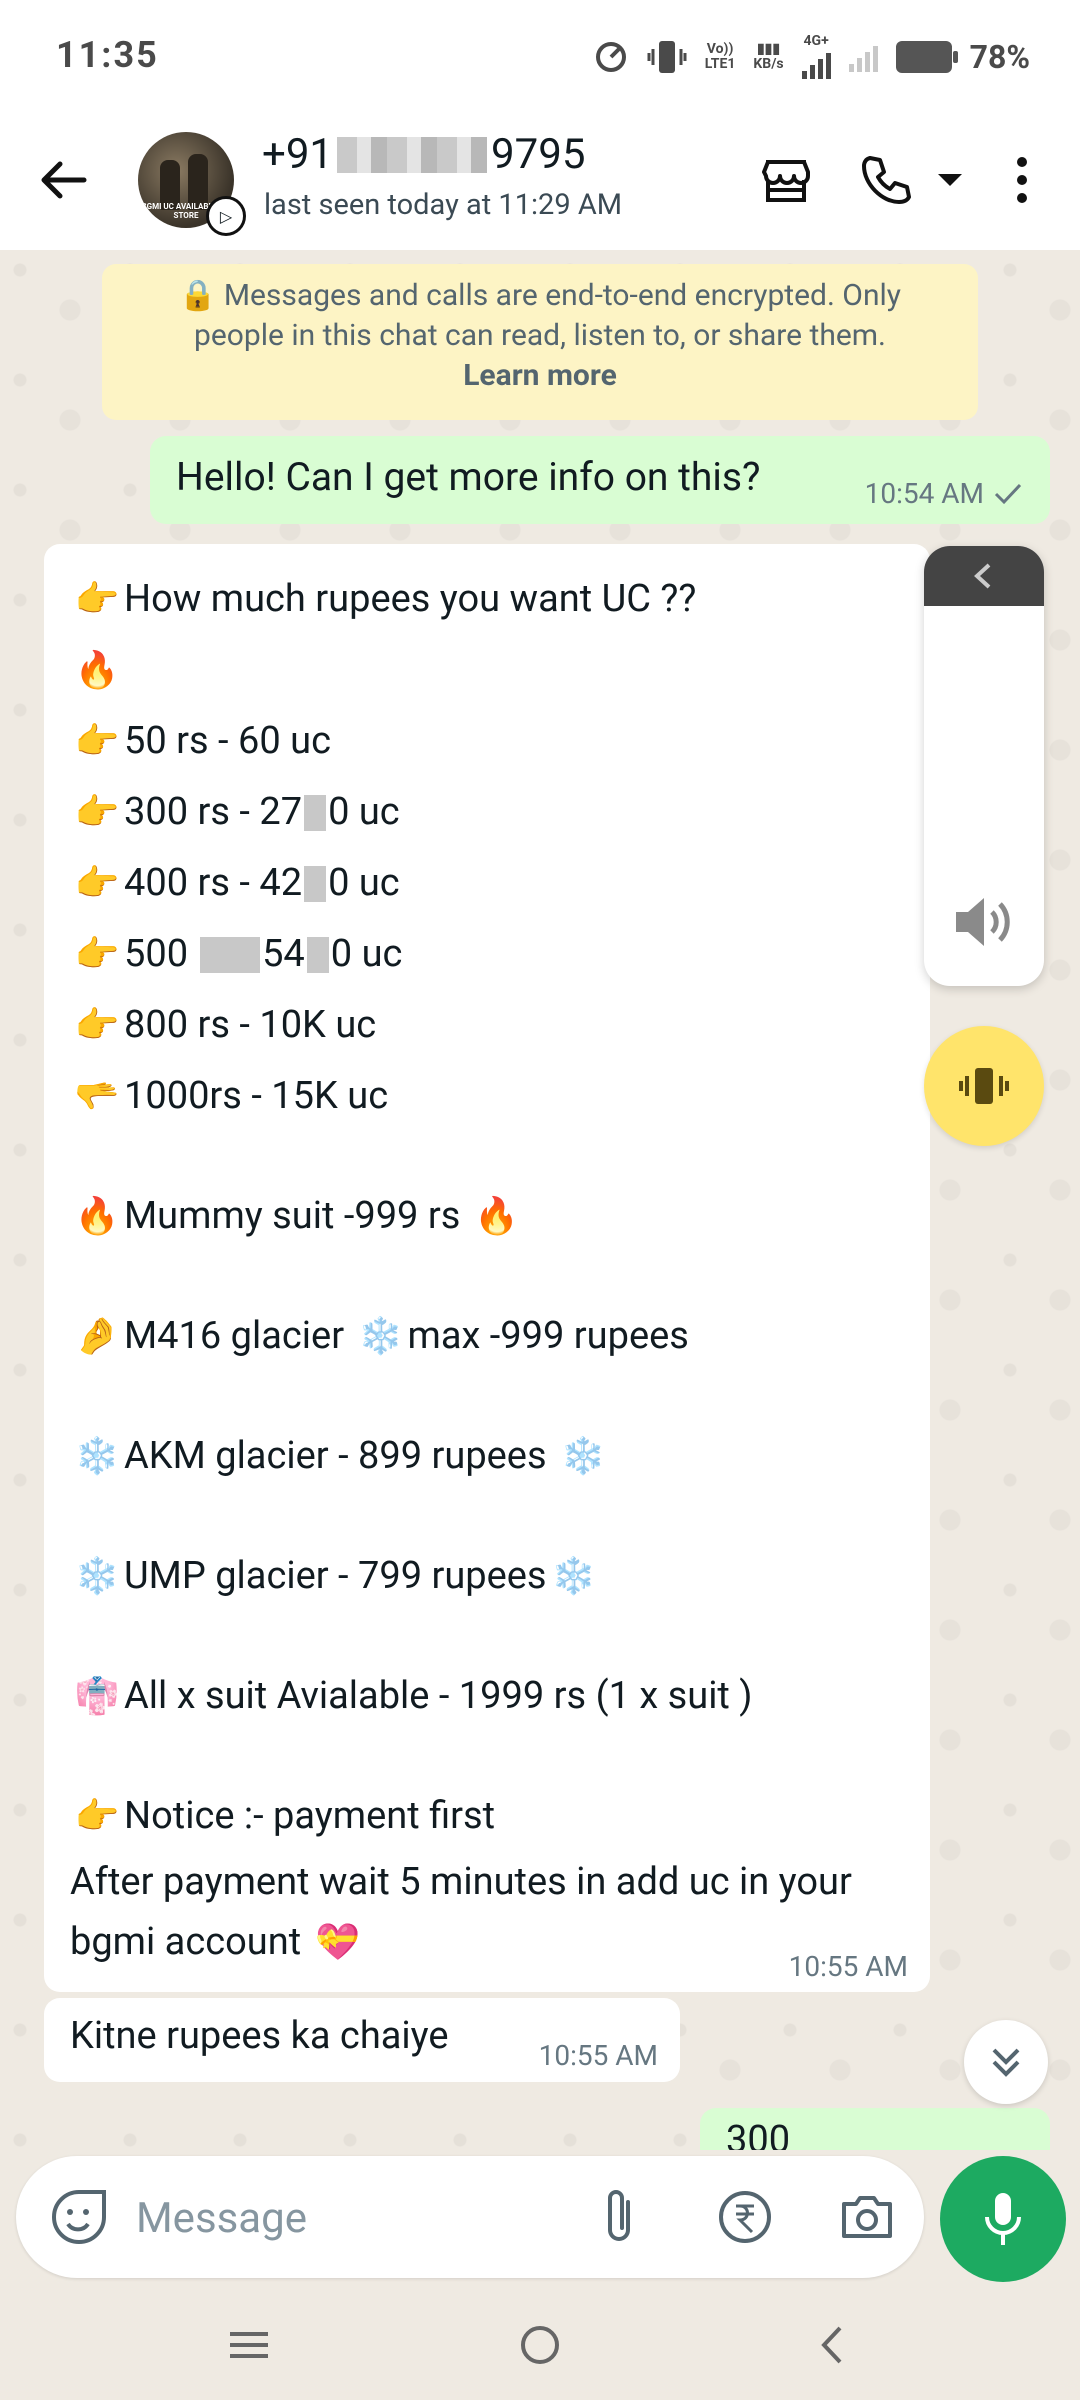  I want to click on message-line: 🫳 1000rs - 15K uc, so click(231, 1096).